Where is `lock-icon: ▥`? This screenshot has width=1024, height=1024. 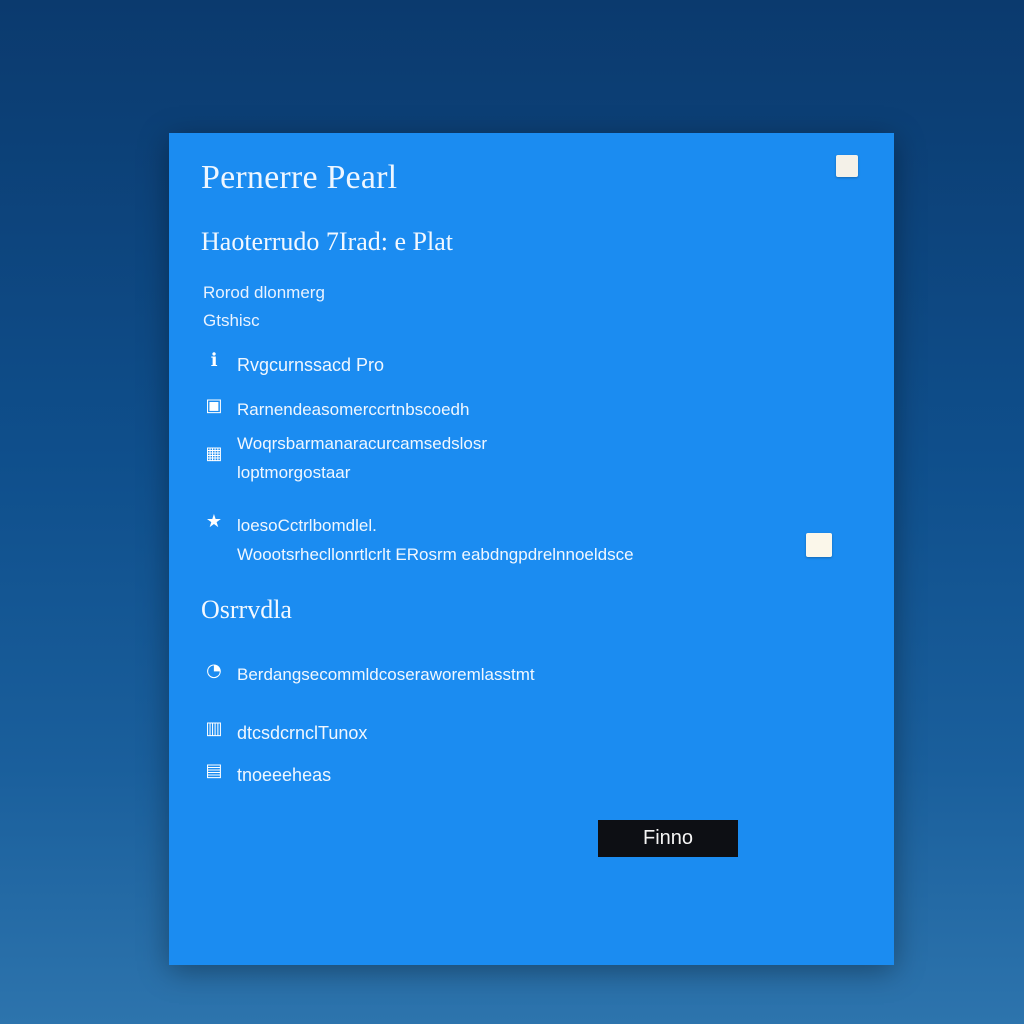
lock-icon: ▥ is located at coordinates (214, 728).